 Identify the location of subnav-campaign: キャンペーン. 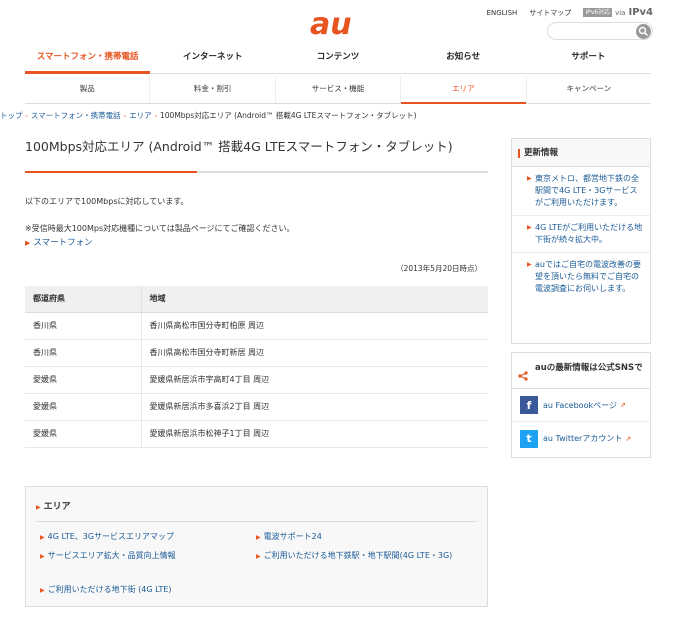
(588, 89).